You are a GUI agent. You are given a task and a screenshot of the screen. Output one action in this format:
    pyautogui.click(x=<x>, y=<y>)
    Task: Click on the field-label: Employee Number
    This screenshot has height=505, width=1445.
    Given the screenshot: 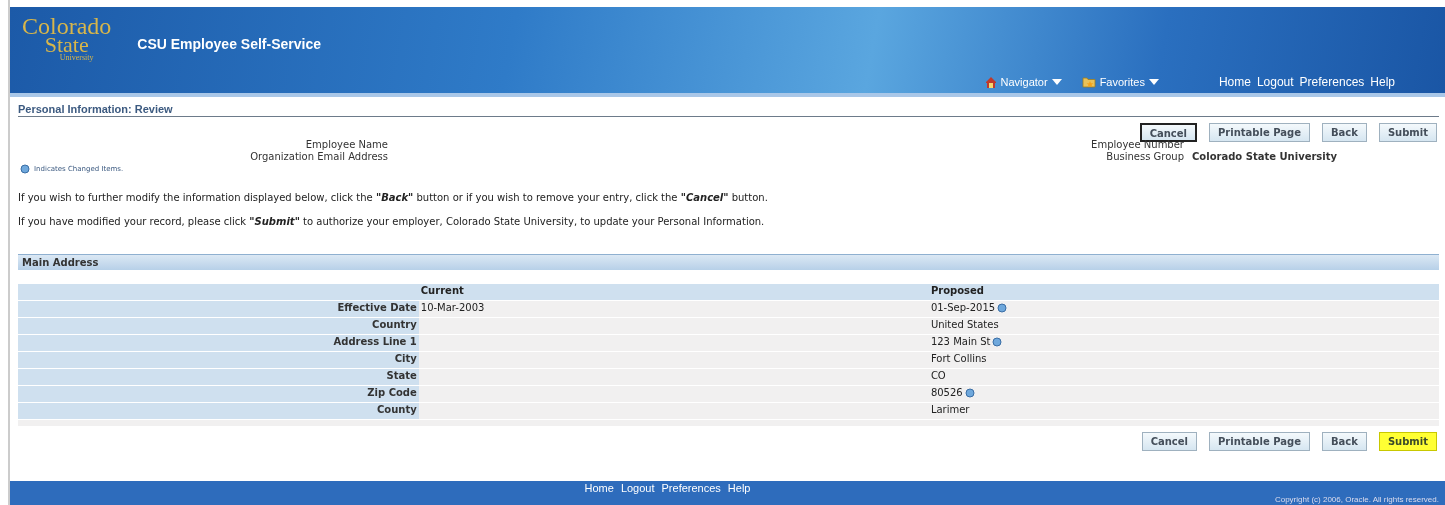 What is the action you would take?
    pyautogui.click(x=1137, y=144)
    